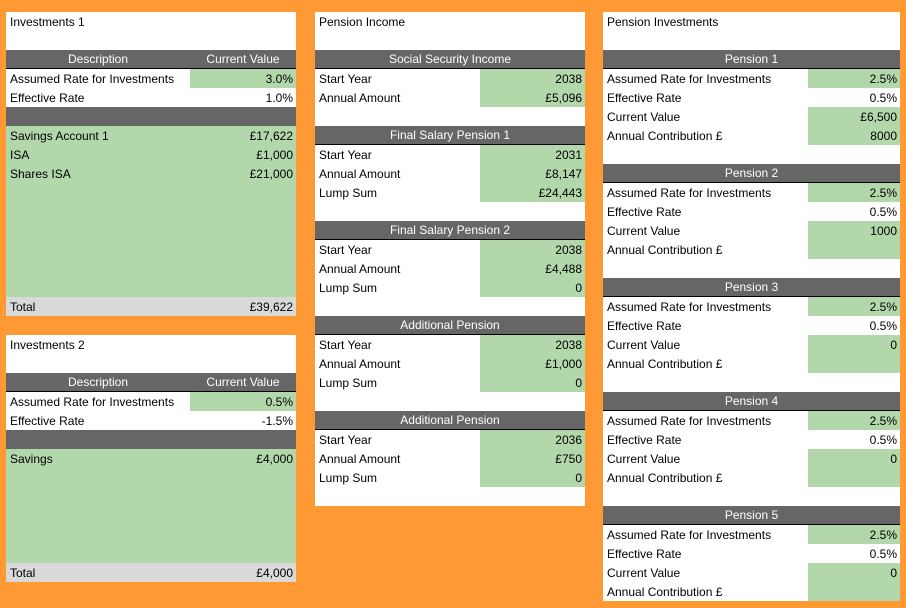 The image size is (906, 608). What do you see at coordinates (532, 97) in the screenshot?
I see `annual-amount-input: £5,096` at bounding box center [532, 97].